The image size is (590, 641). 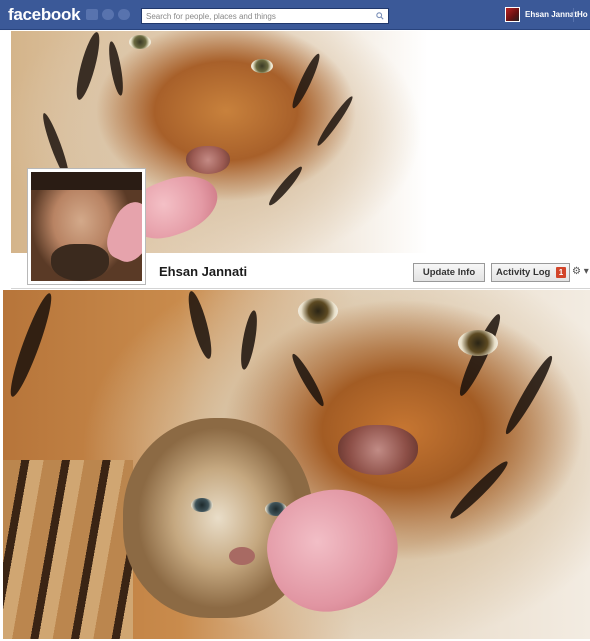 I want to click on gear-icon: ⚙ ▾, so click(x=580, y=271).